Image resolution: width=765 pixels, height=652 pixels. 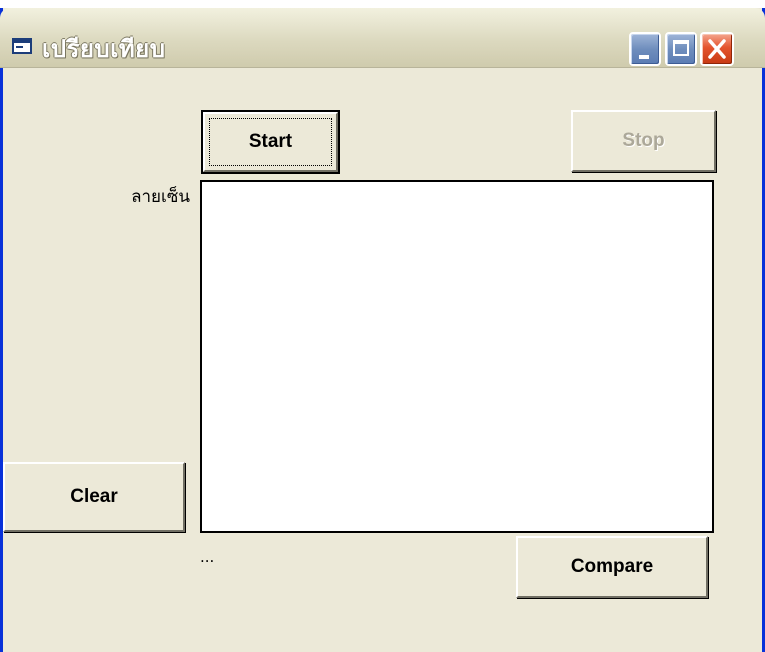 What do you see at coordinates (94, 497) in the screenshot?
I see `clear-button: Clear` at bounding box center [94, 497].